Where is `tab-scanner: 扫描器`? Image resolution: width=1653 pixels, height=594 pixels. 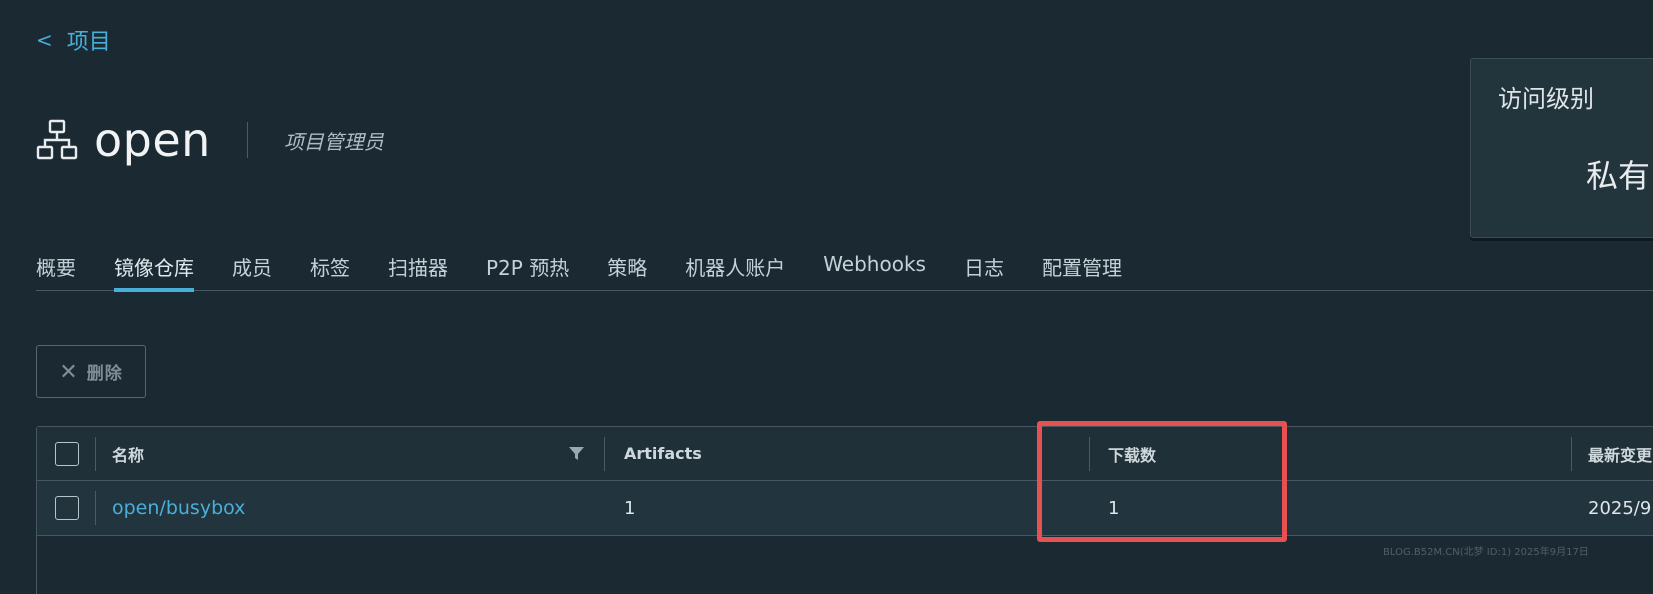 tab-scanner: 扫描器 is located at coordinates (418, 269).